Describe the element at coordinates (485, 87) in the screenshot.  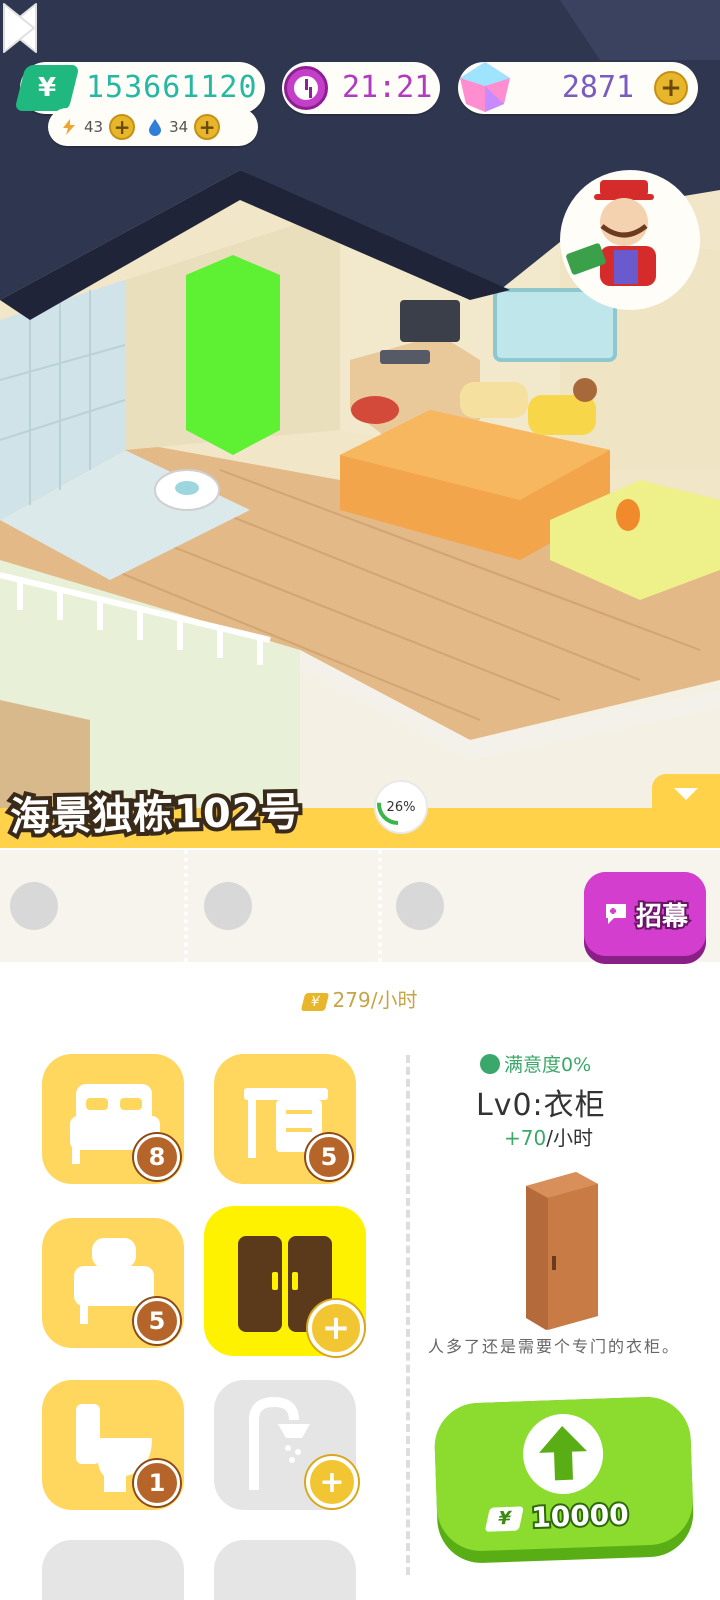
I see `gem-icon` at that location.